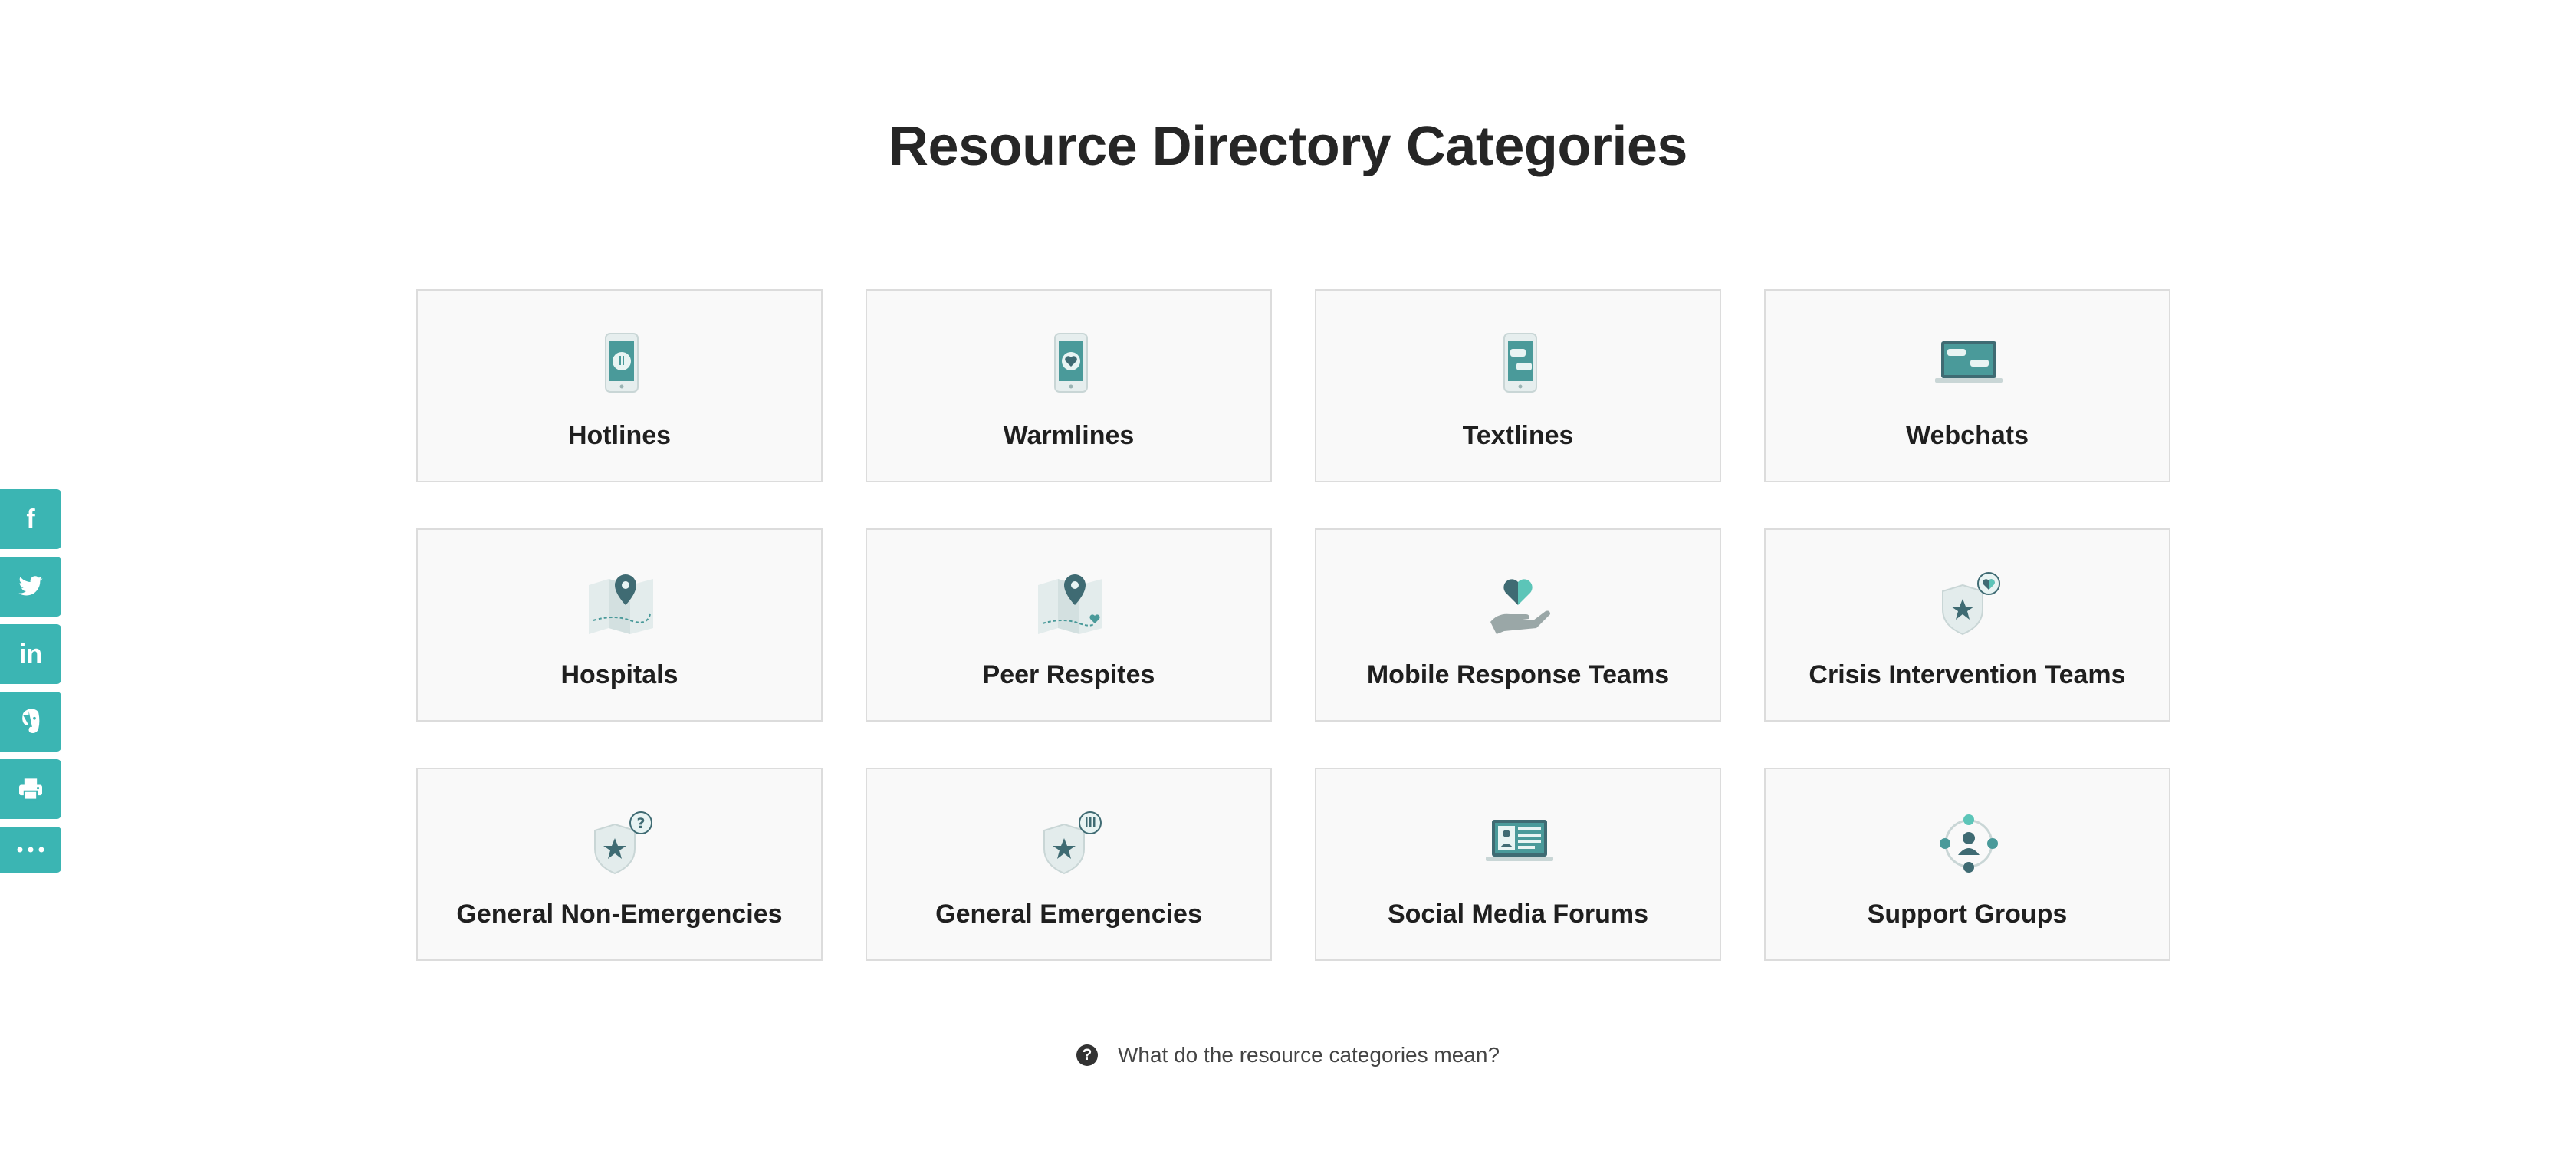 The image size is (2576, 1161). What do you see at coordinates (1288, 146) in the screenshot?
I see `page-title: Resource Directory Categories` at bounding box center [1288, 146].